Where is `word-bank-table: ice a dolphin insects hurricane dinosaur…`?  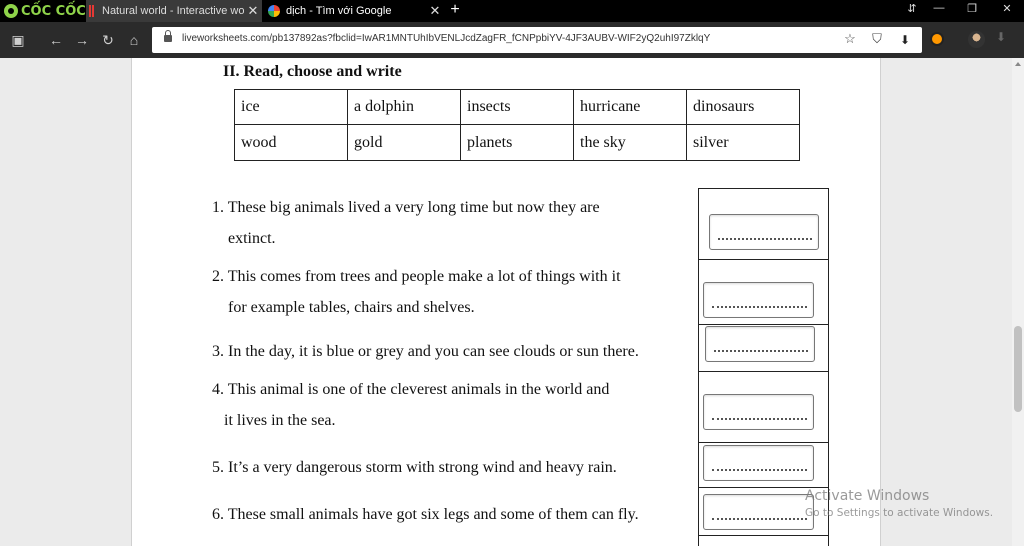
word-bank-table: ice a dolphin insects hurricane dinosaur… is located at coordinates (517, 125).